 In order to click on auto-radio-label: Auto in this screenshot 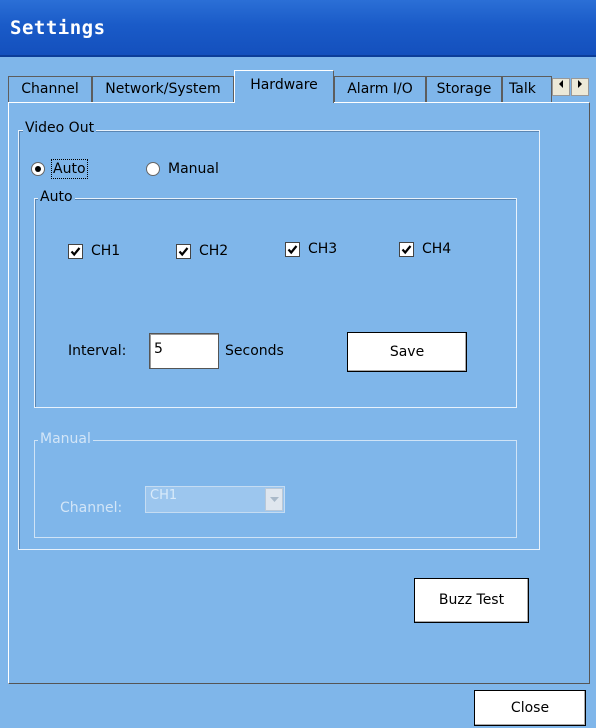, I will do `click(69, 169)`.